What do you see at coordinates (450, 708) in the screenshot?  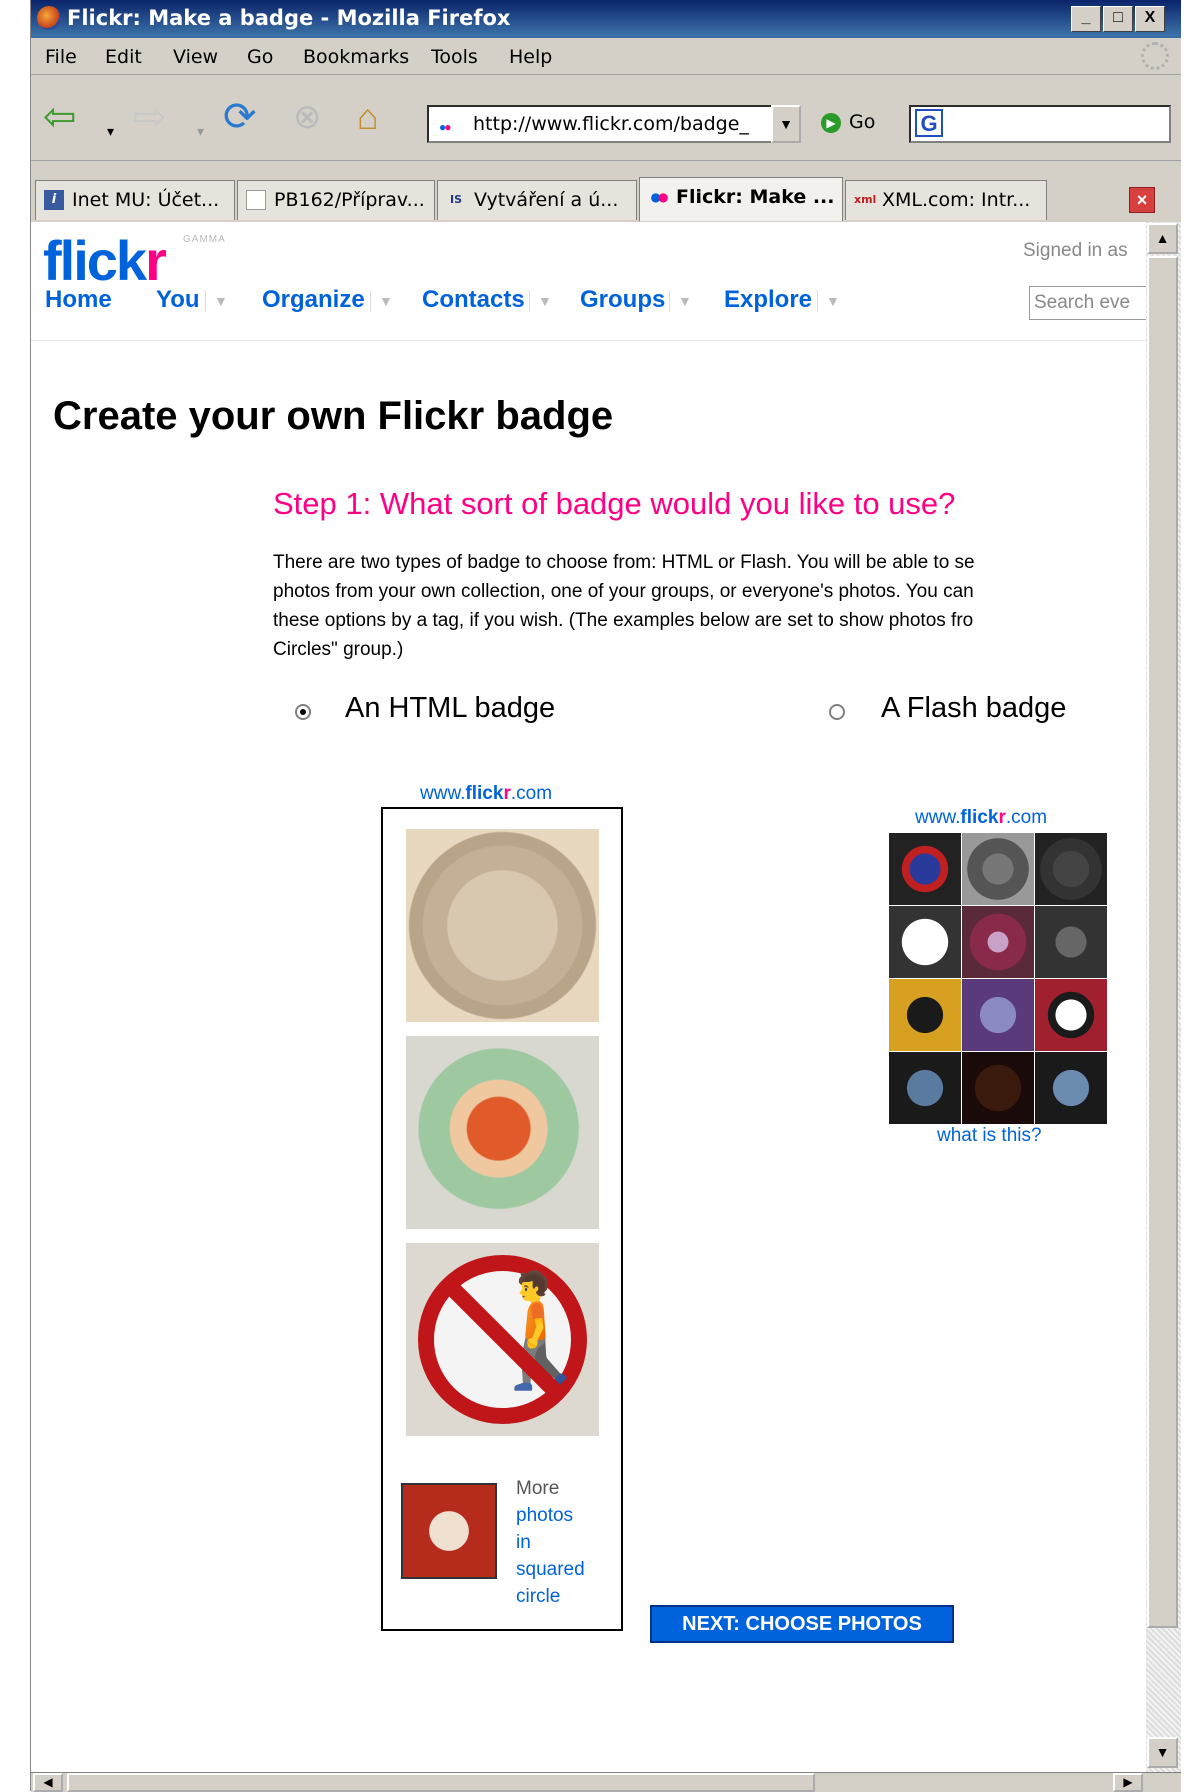 I see `html-badge-label: An HTML badge` at bounding box center [450, 708].